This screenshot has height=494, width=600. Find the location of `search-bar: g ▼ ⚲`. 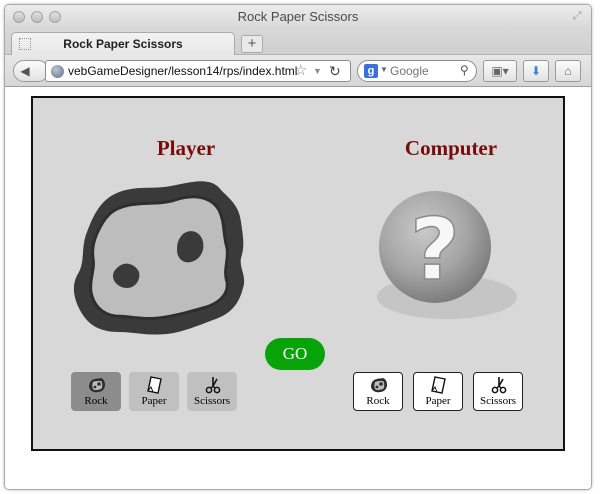

search-bar: g ▼ ⚲ is located at coordinates (417, 71).